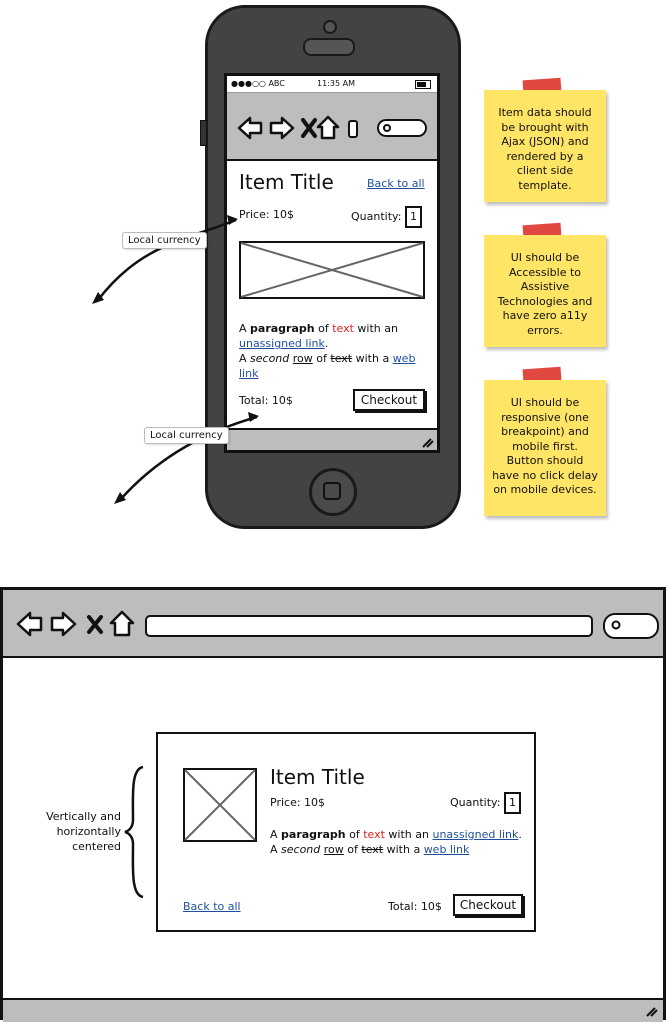 Image resolution: width=668 pixels, height=1024 pixels. What do you see at coordinates (512, 803) in the screenshot?
I see `quantity-input: 1` at bounding box center [512, 803].